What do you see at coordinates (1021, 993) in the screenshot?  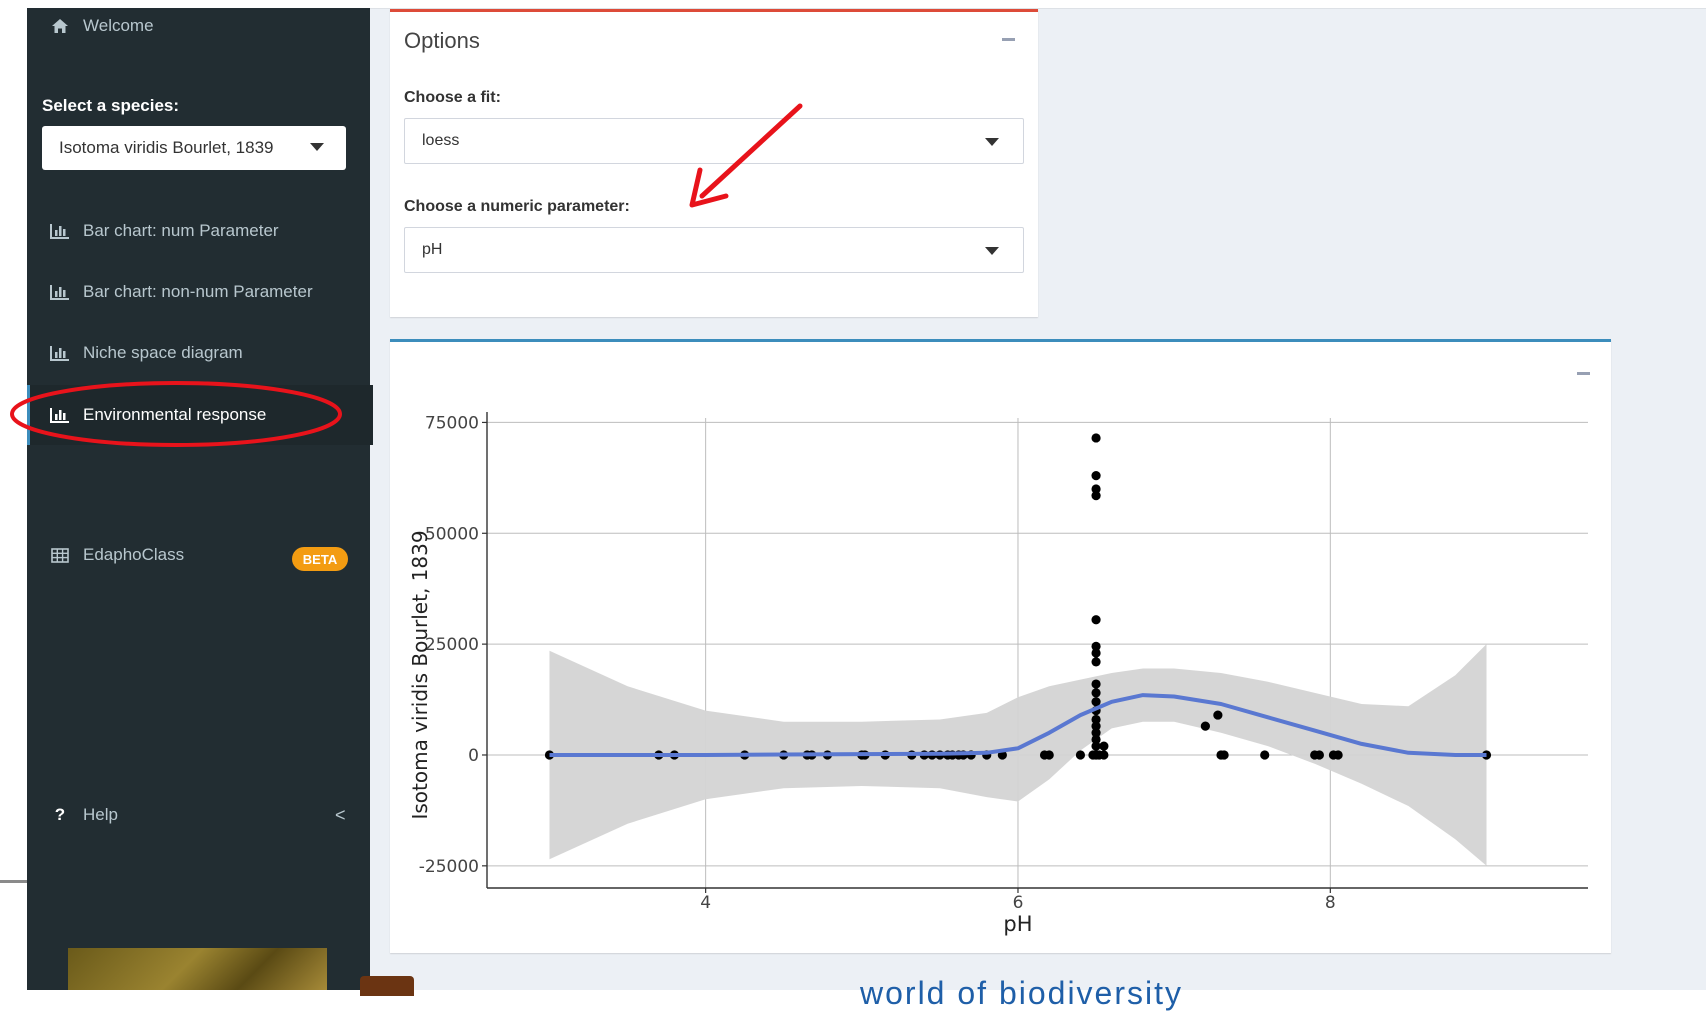 I see `footer-text: world of biodiversity` at bounding box center [1021, 993].